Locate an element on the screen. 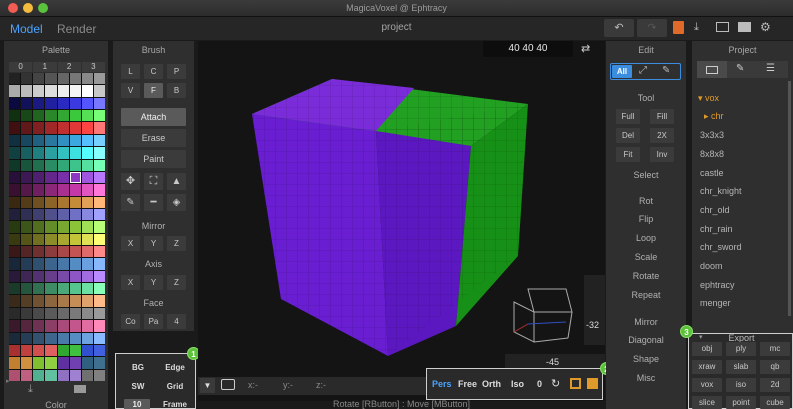  export-qb-button: qb is located at coordinates (775, 367).